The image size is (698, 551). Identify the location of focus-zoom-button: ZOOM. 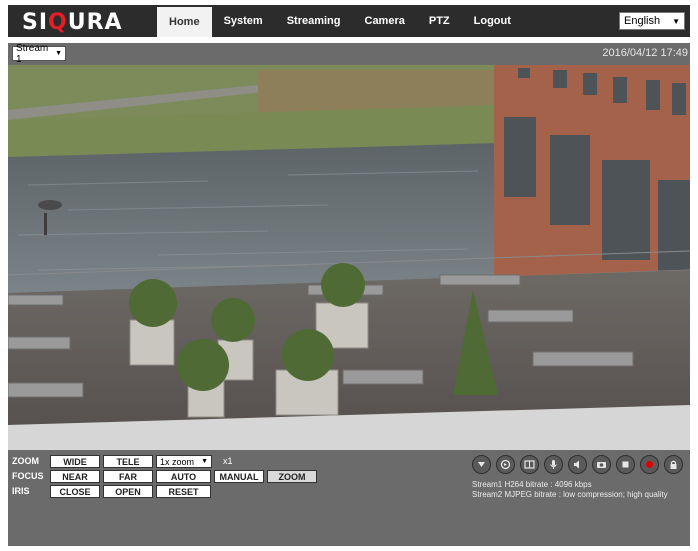
(292, 476).